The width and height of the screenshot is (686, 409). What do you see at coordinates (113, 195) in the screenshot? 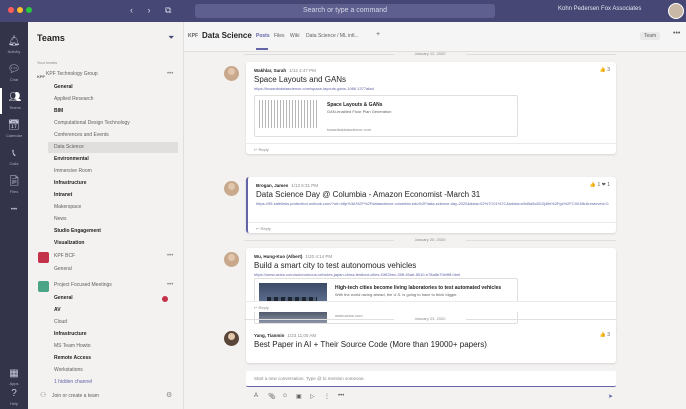
I see `channel-intranet: Intranet` at bounding box center [113, 195].